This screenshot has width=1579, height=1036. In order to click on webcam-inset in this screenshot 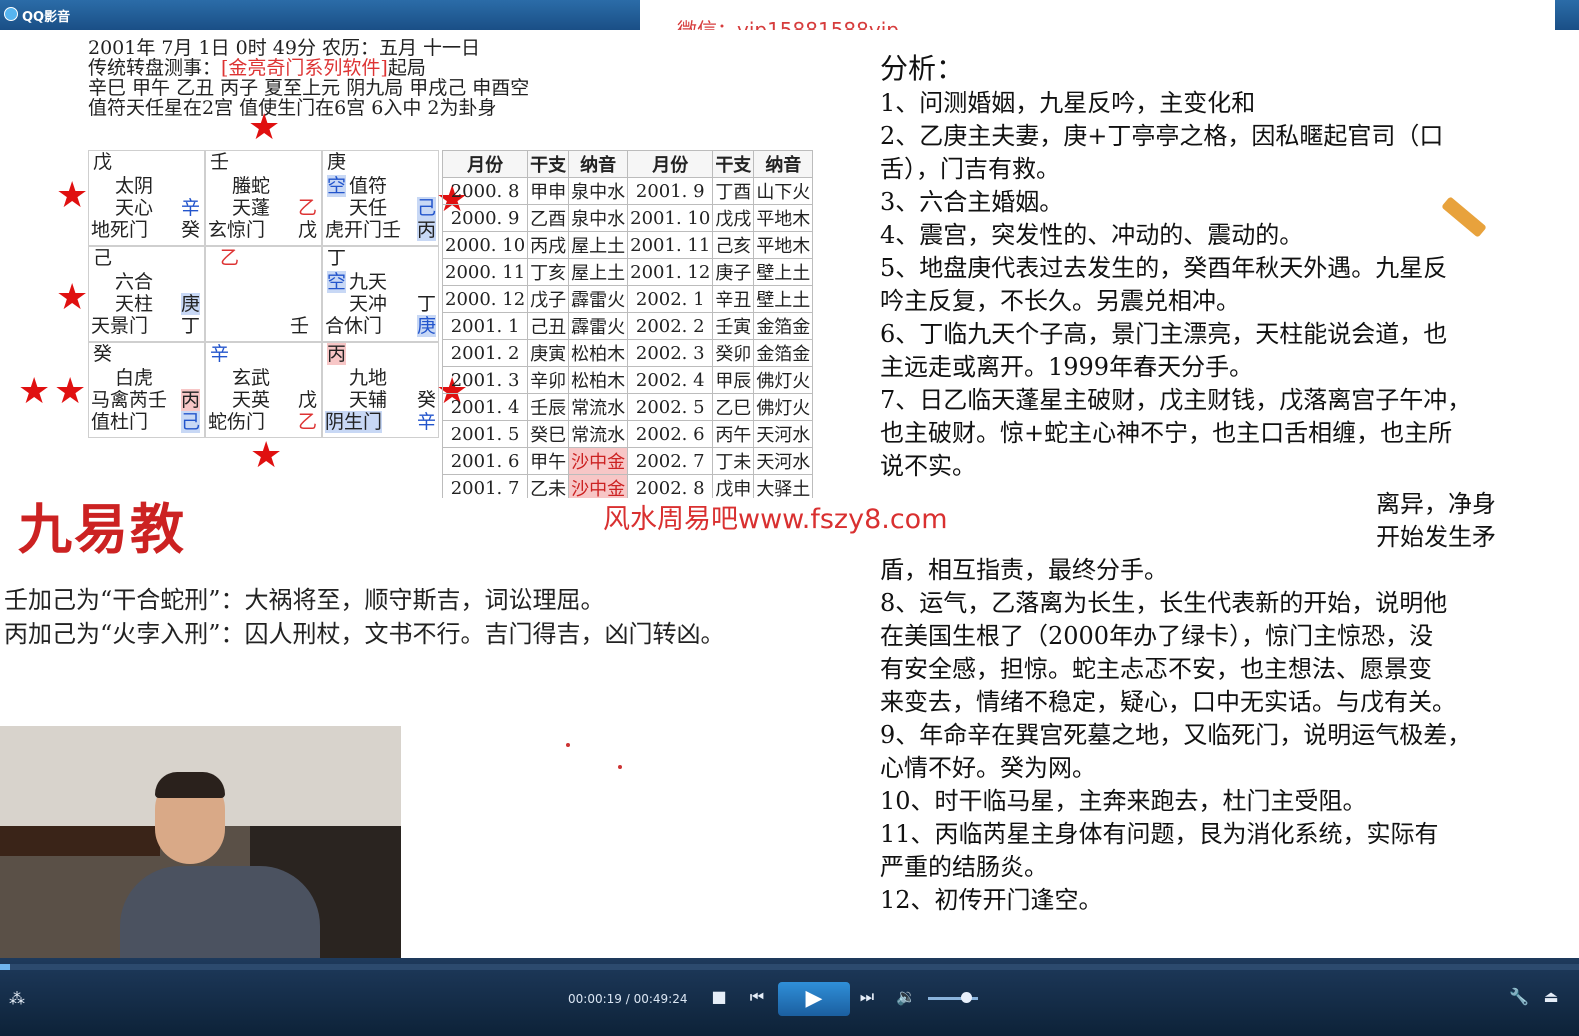, I will do `click(200, 842)`.